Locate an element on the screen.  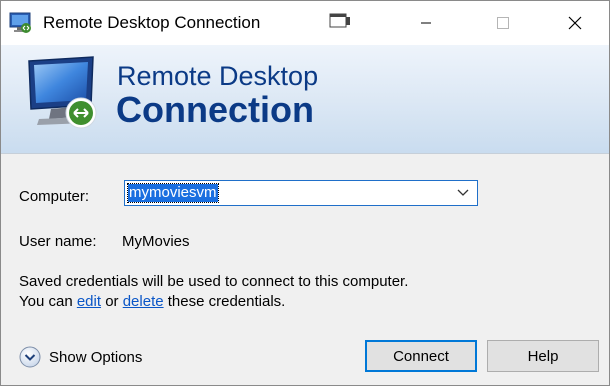
chevron-down-icon is located at coordinates (463, 192).